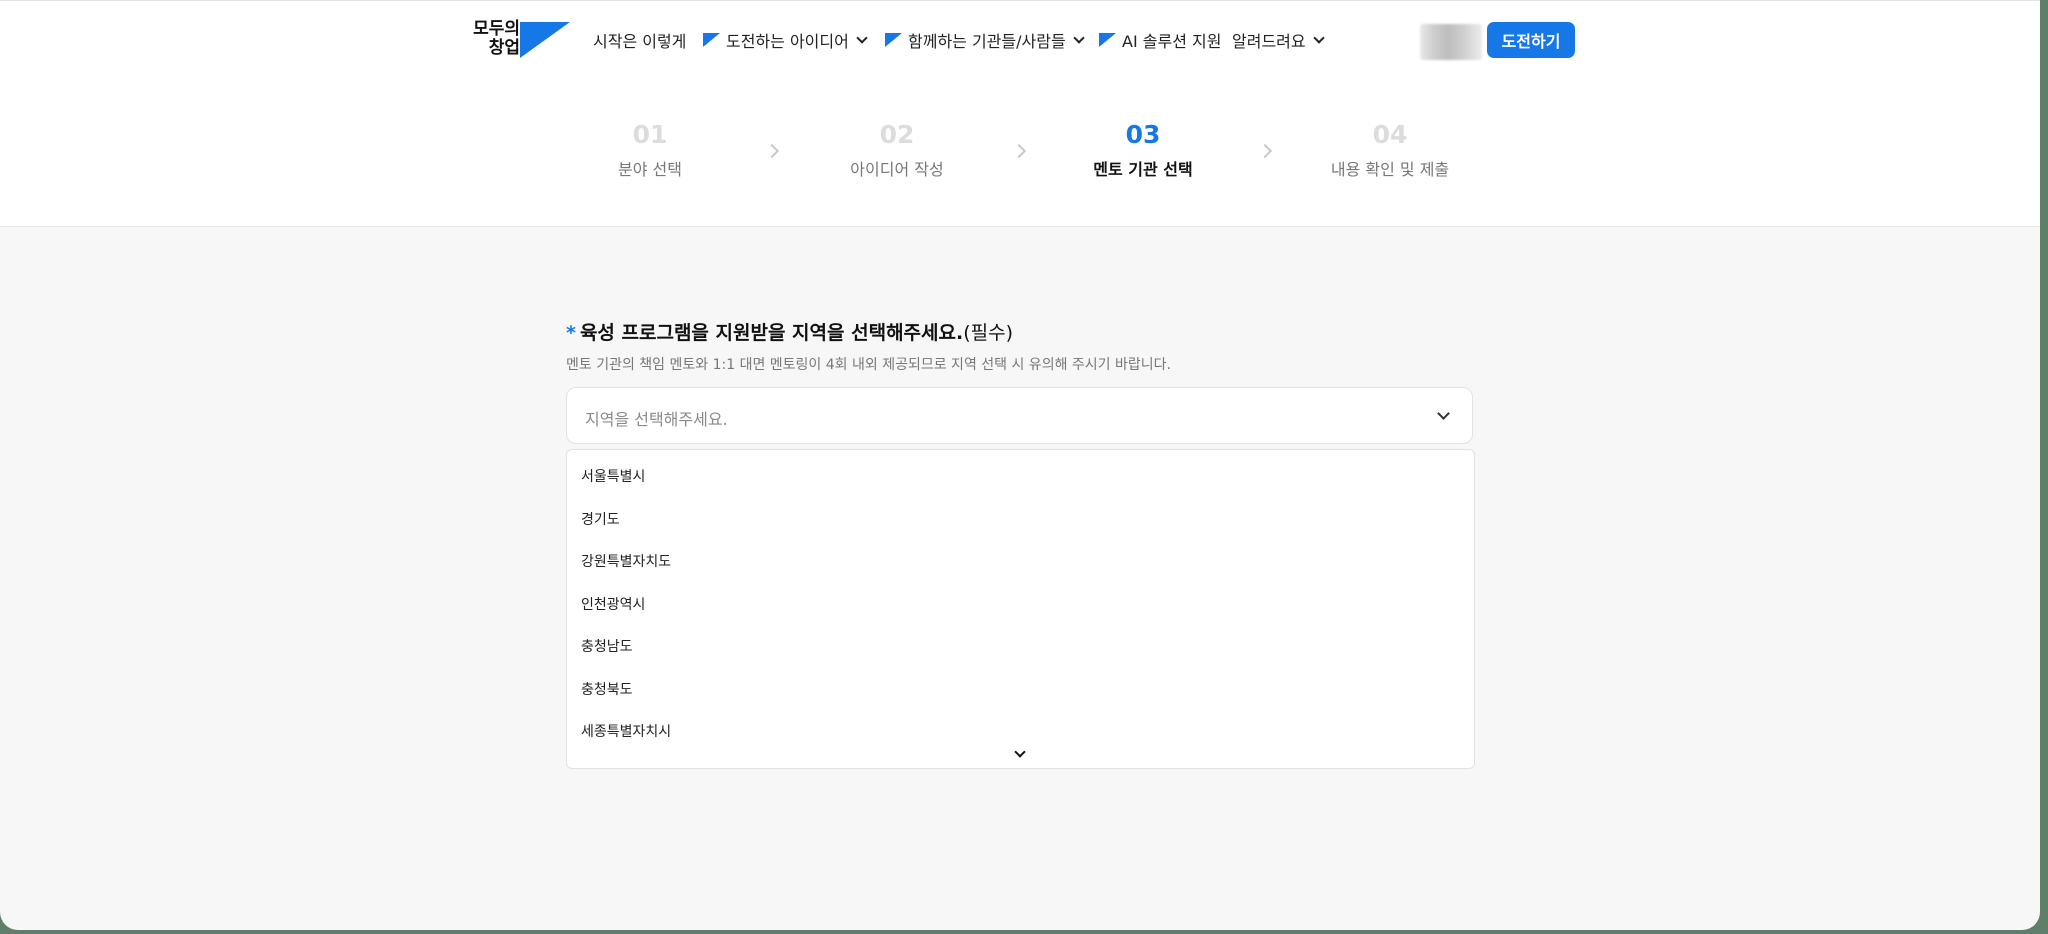 The width and height of the screenshot is (2048, 934). What do you see at coordinates (1020, 519) in the screenshot?
I see `region-option: 경기도` at bounding box center [1020, 519].